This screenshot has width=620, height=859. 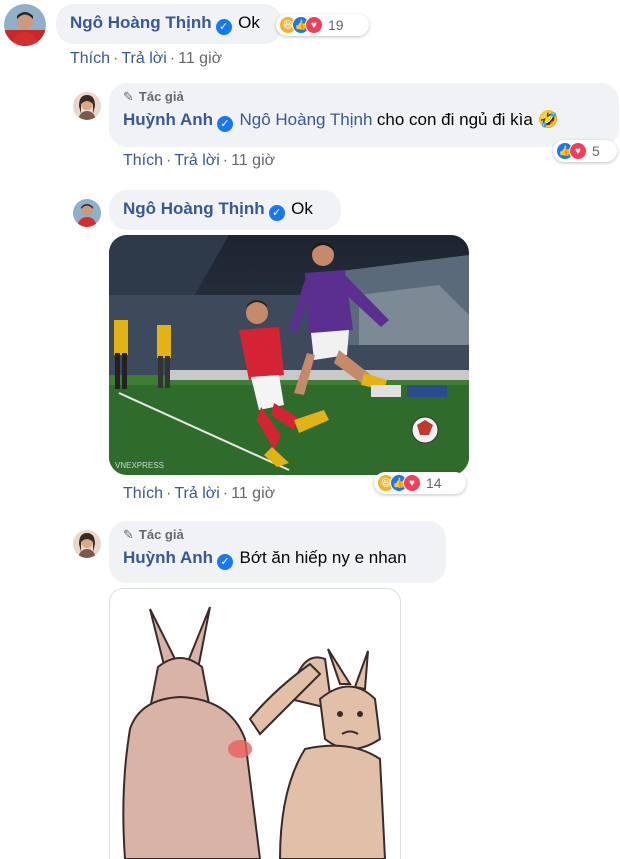 What do you see at coordinates (141, 22) in the screenshot?
I see `comment-author: Ngô Hoàng Thịnh` at bounding box center [141, 22].